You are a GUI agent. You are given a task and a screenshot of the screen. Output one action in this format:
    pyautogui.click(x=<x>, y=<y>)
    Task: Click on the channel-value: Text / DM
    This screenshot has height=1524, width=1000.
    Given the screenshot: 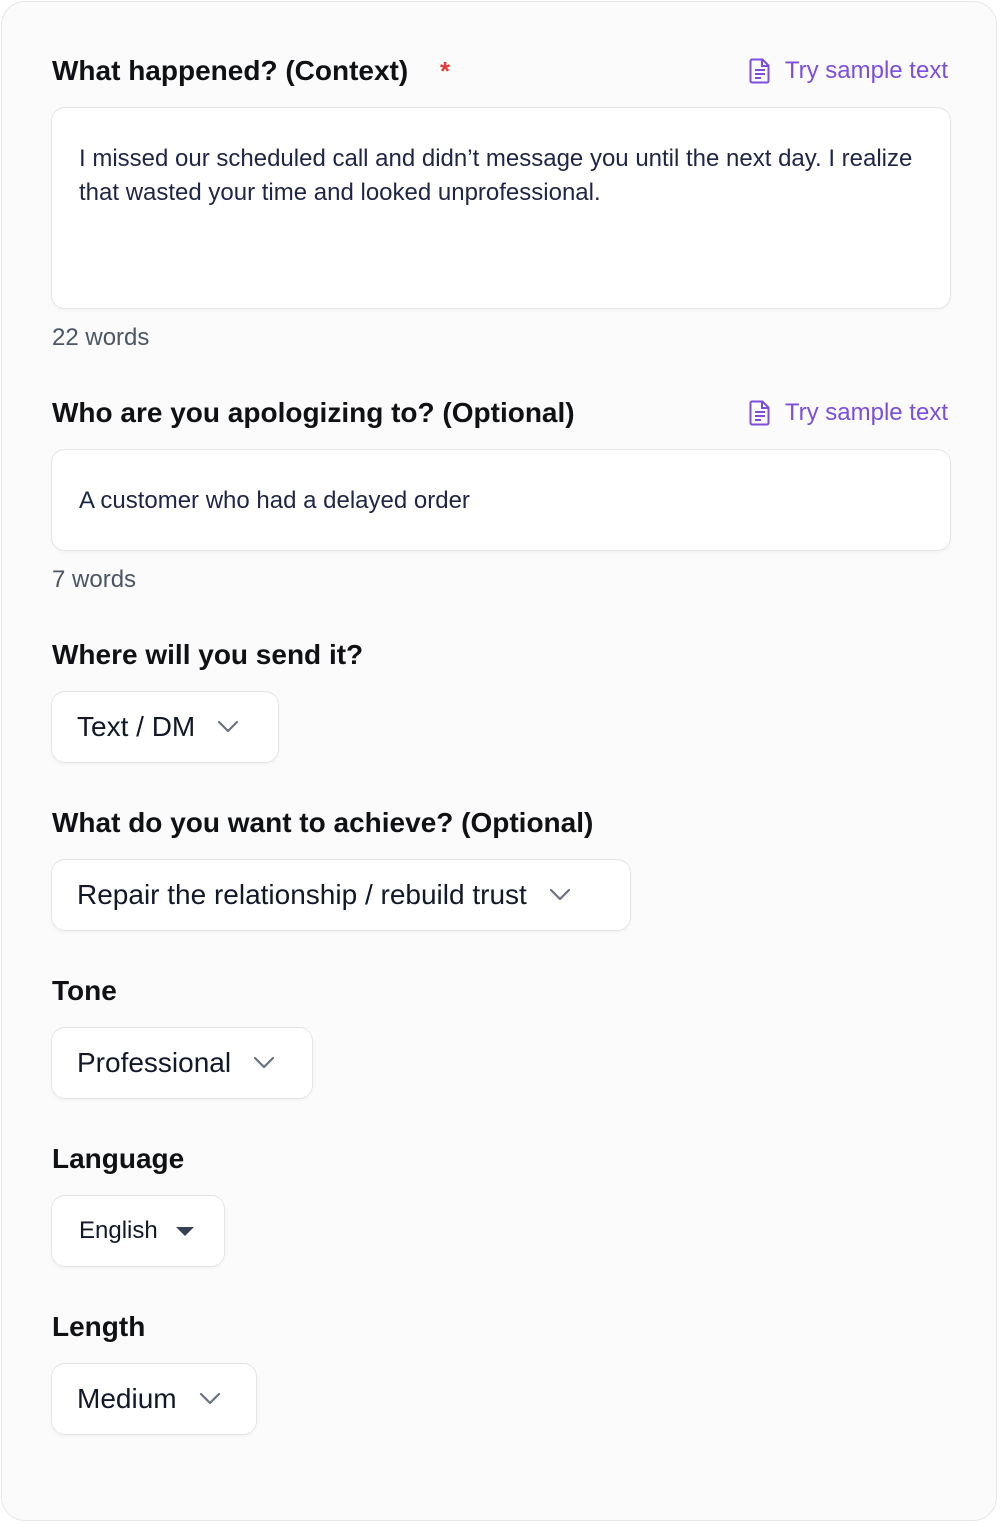 What is the action you would take?
    pyautogui.click(x=136, y=726)
    